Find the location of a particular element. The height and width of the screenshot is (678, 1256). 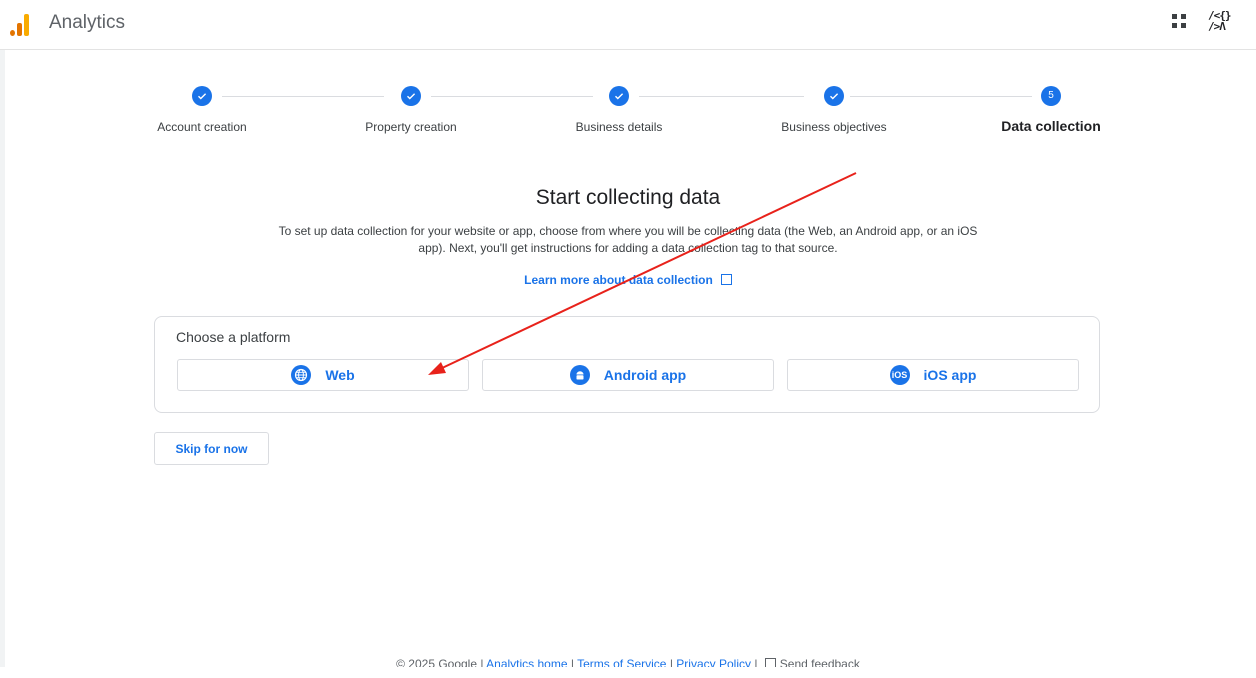

annotation-arrow is located at coordinates (642, 273).